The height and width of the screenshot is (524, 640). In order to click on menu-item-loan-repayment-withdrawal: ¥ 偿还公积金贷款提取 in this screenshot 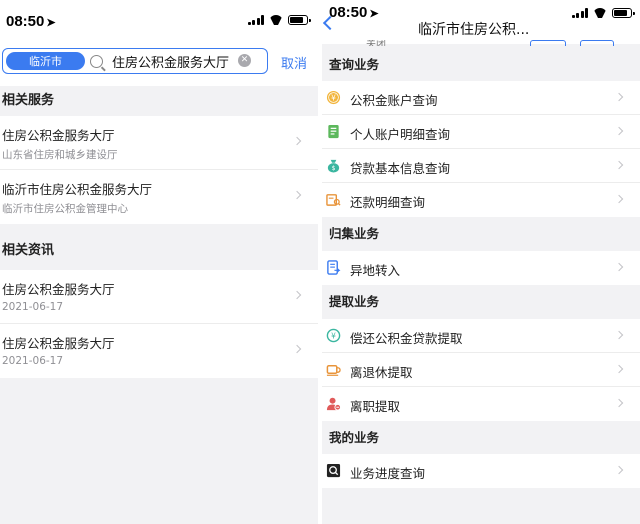, I will do `click(481, 336)`.